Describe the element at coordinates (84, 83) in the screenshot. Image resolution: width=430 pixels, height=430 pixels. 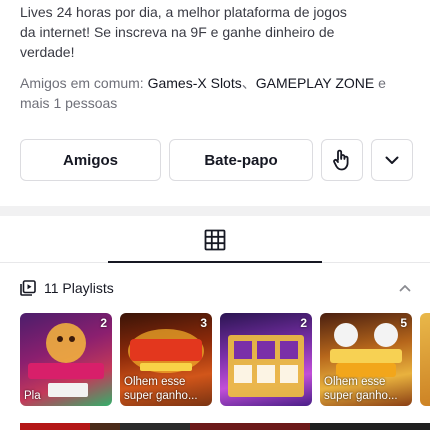
I see `mutual-prefix: Amigos em comum:` at that location.